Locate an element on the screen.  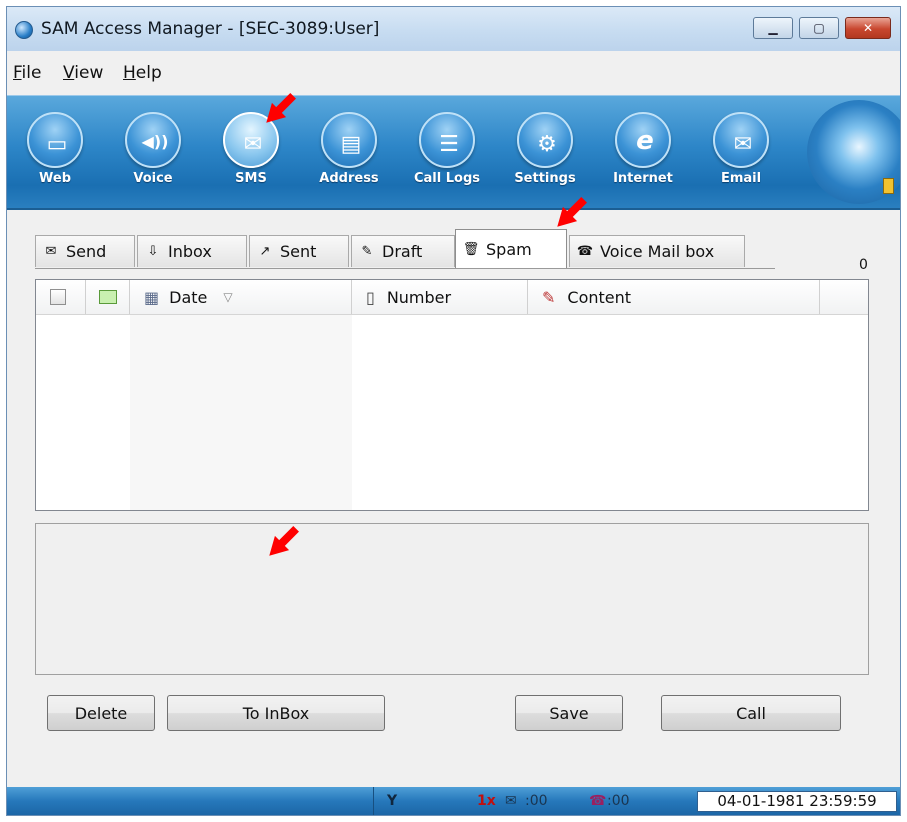
menu-help: Help is located at coordinates (142, 73).